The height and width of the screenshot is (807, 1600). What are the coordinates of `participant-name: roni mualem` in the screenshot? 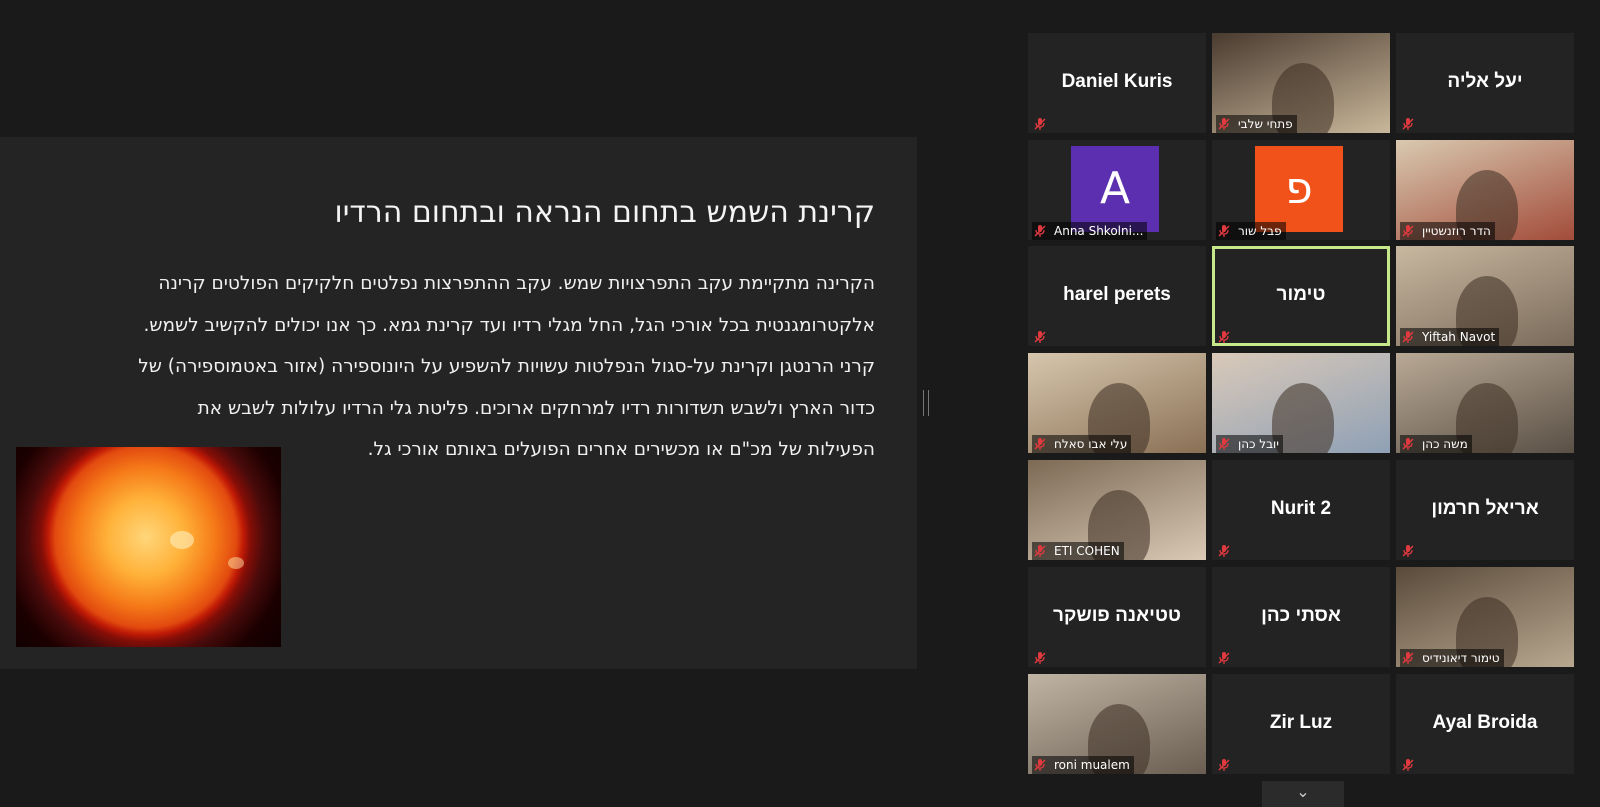 It's located at (1092, 765).